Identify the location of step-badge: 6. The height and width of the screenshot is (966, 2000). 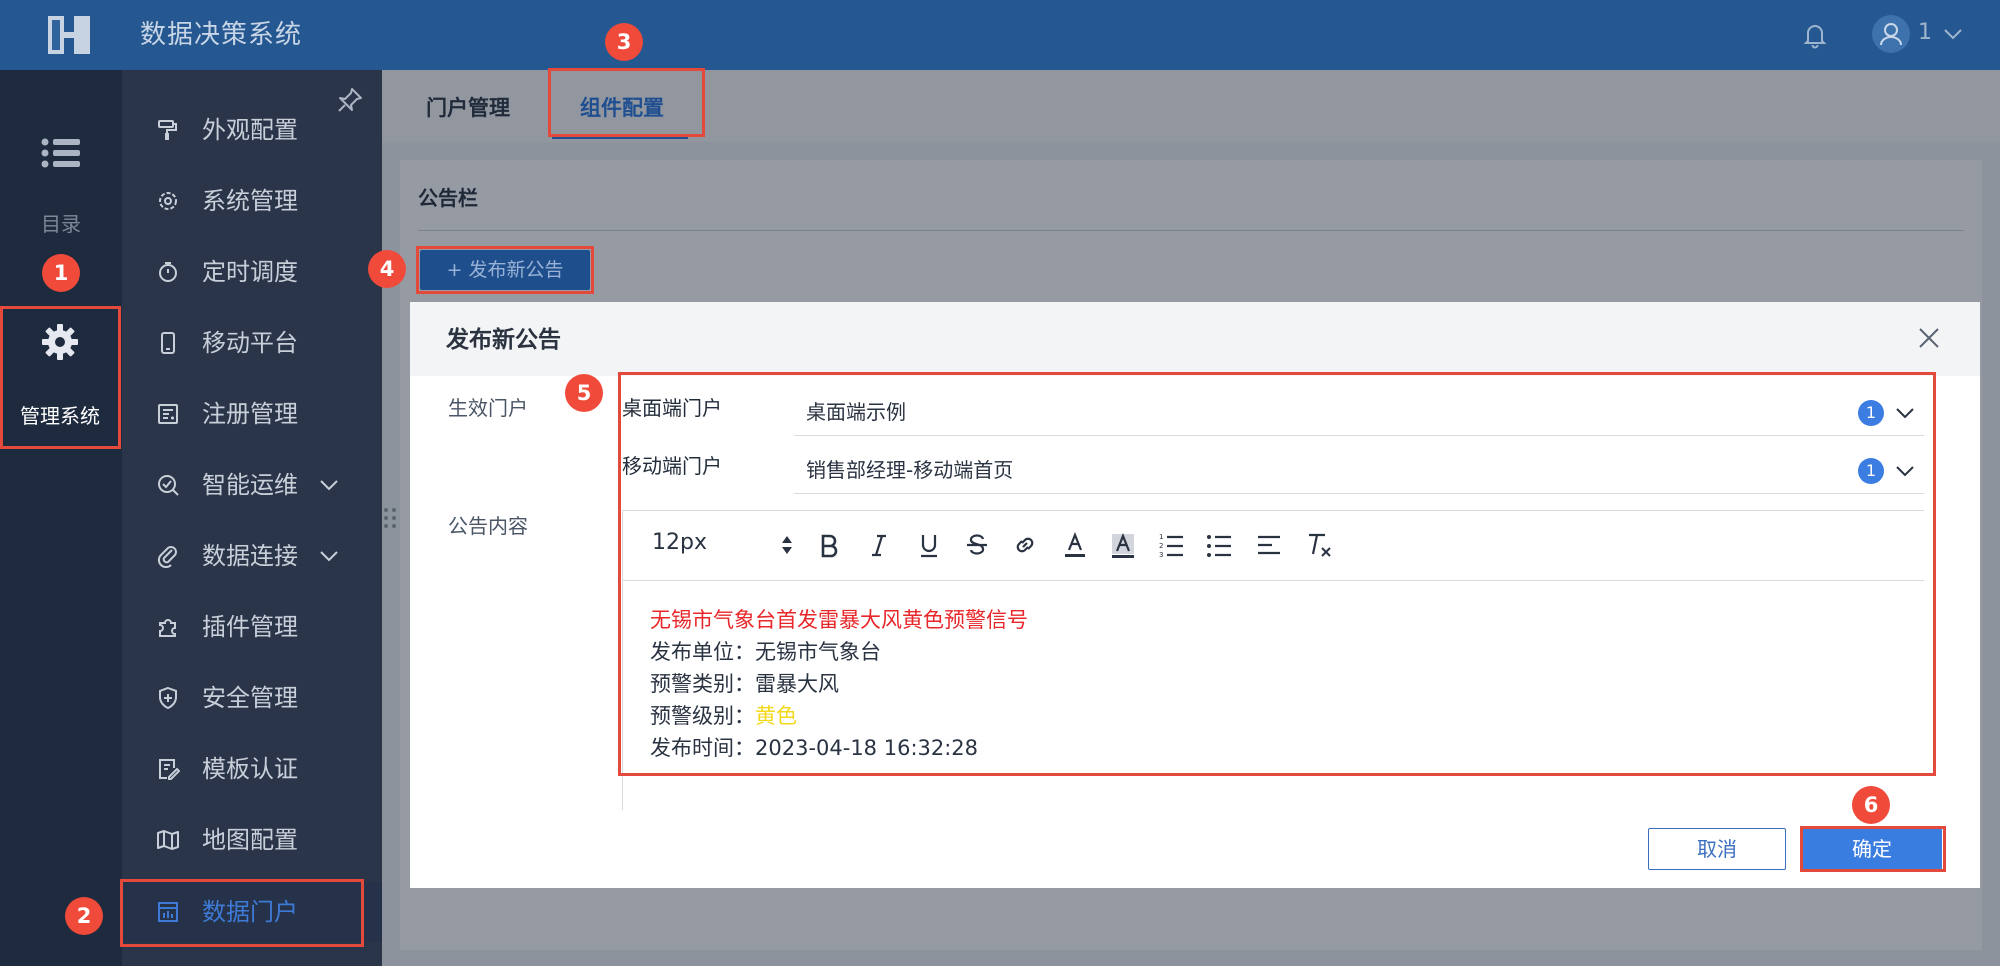
(1871, 805).